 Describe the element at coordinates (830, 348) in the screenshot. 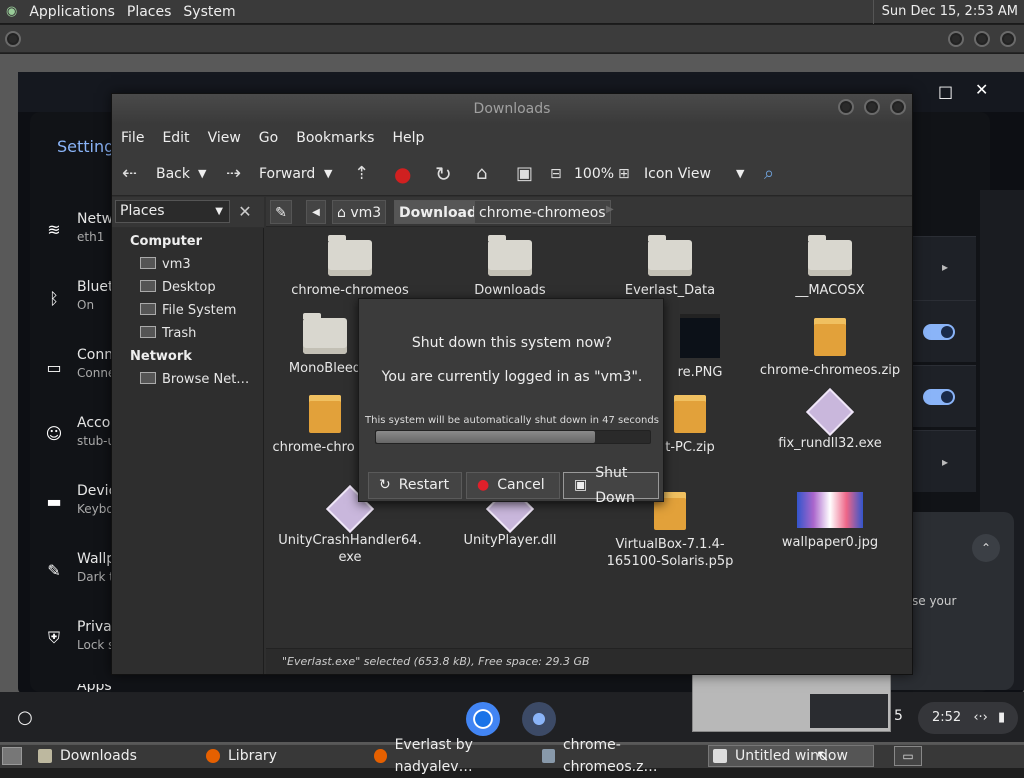

I see `file-item: chrome-chromeos.zip` at that location.